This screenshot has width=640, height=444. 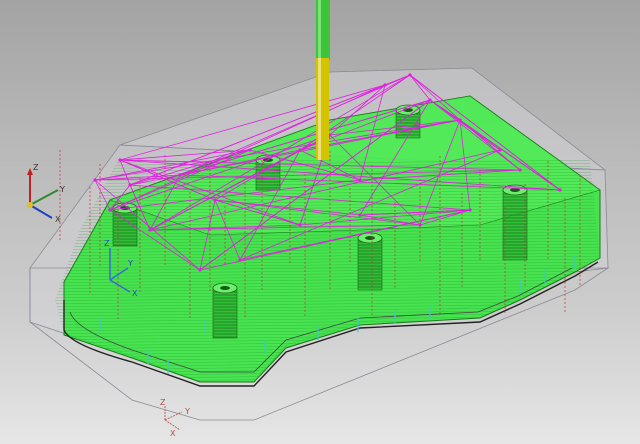 I want to click on origin-y-axis, so click(x=173, y=416).